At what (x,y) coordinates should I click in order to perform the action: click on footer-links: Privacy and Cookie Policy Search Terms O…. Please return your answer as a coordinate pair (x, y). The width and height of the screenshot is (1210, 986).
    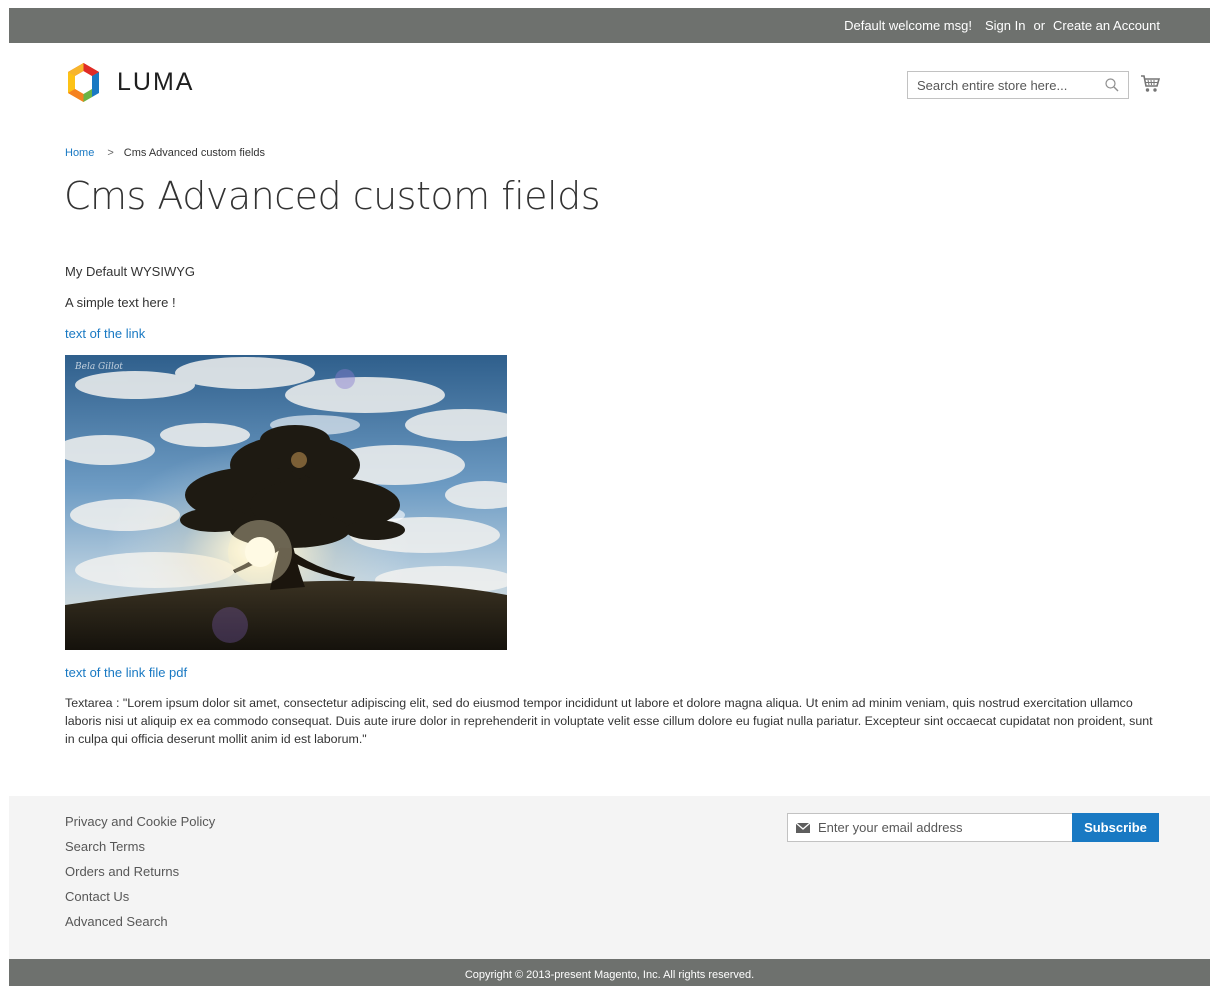
    Looking at the image, I should click on (140, 875).